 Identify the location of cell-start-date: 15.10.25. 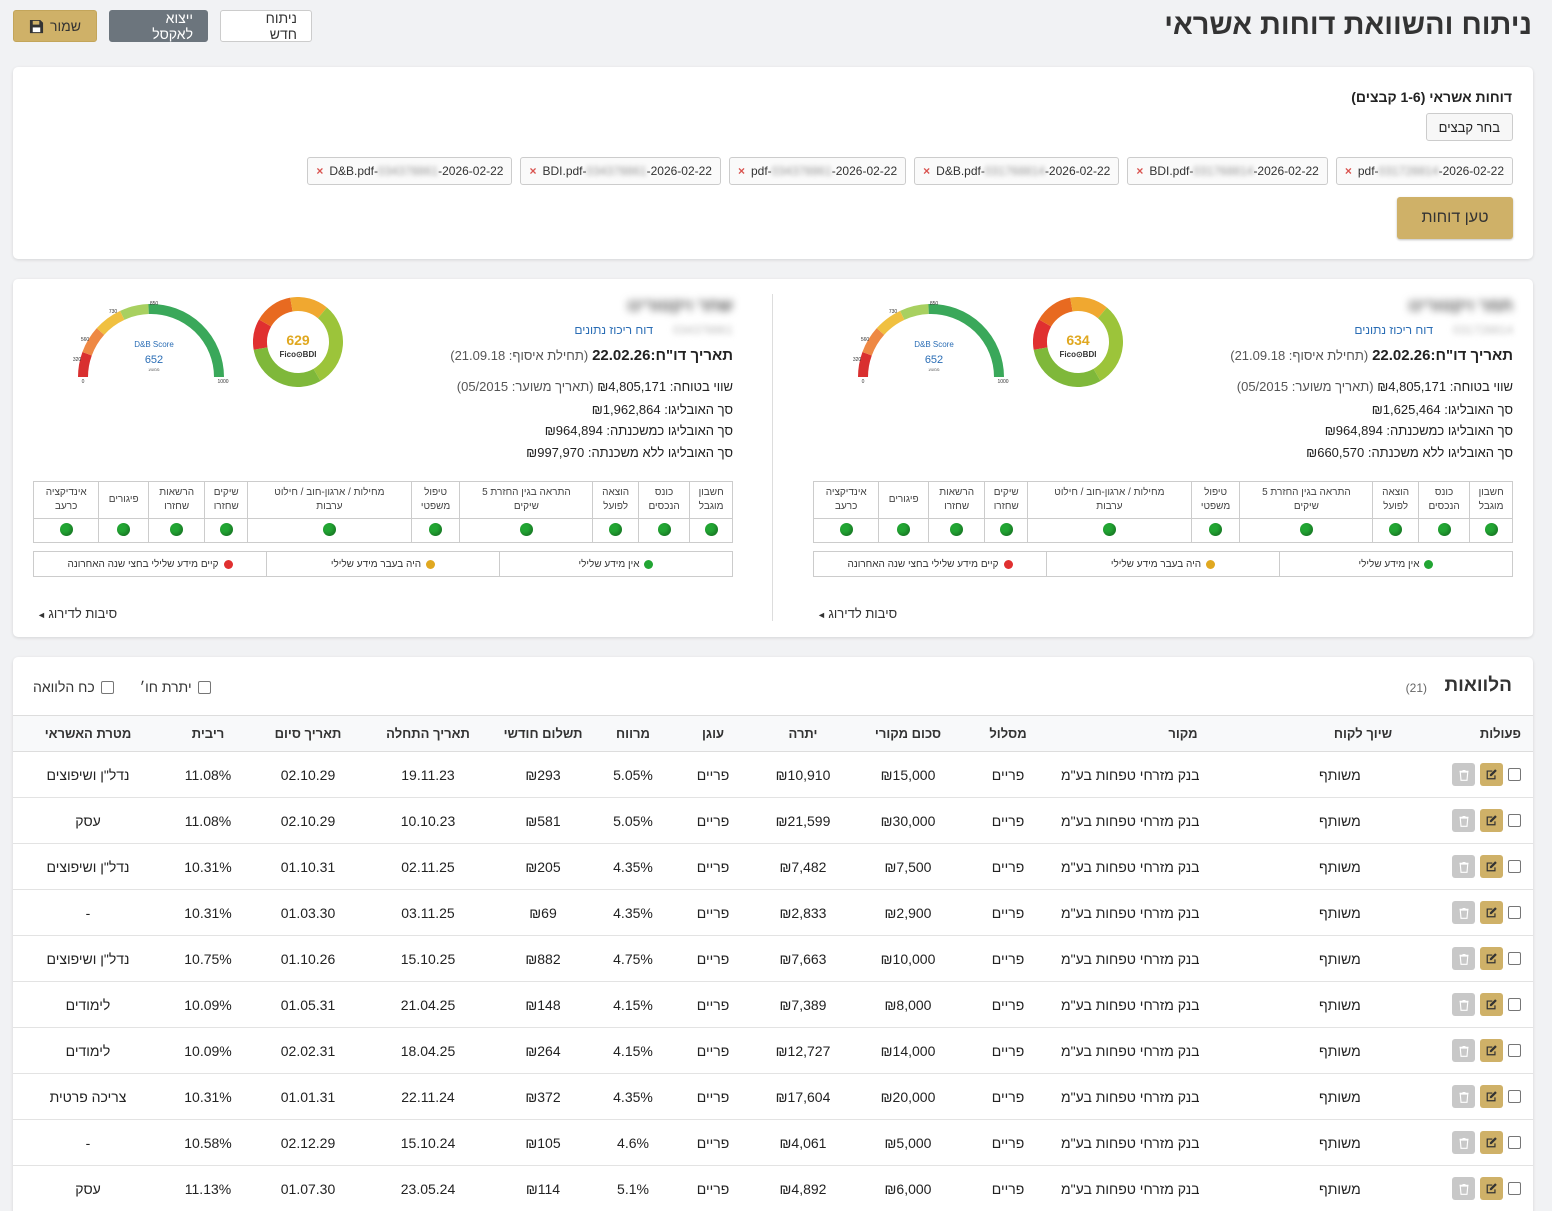
(428, 958).